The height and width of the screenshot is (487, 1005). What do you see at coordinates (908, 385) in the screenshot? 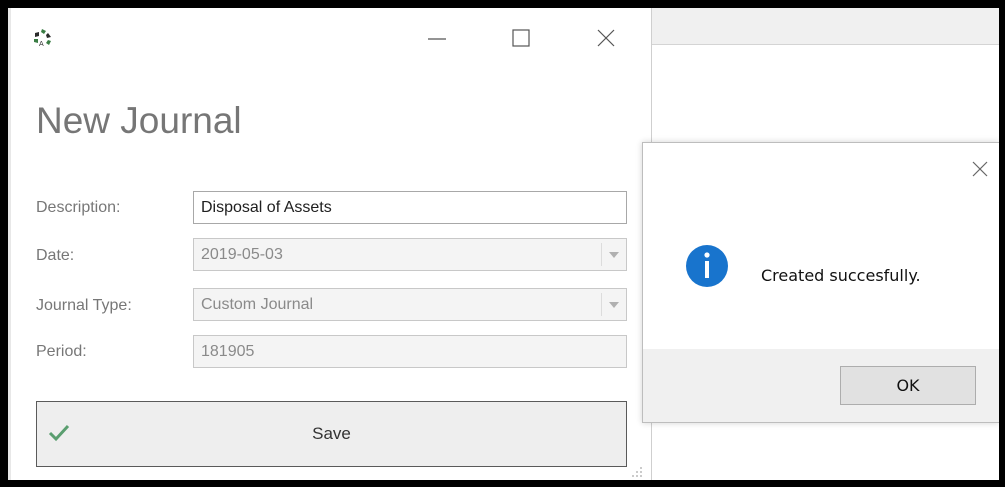
I see `ok-button: OK` at bounding box center [908, 385].